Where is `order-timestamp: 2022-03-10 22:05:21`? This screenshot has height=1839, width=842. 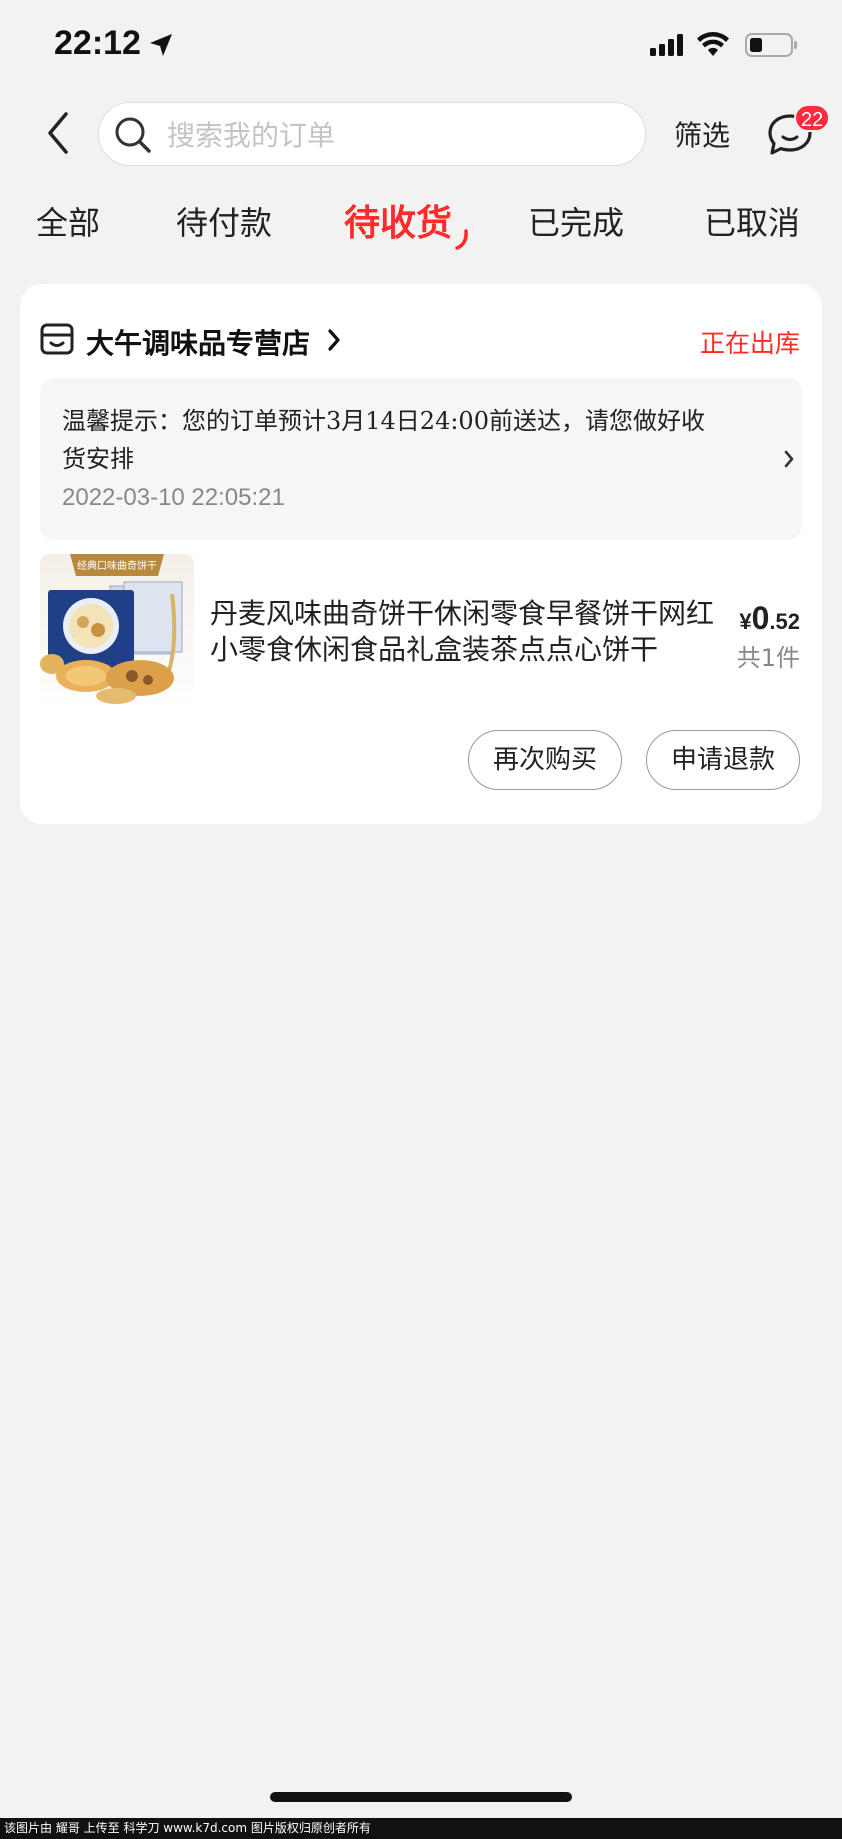
order-timestamp: 2022-03-10 22:05:21 is located at coordinates (173, 497).